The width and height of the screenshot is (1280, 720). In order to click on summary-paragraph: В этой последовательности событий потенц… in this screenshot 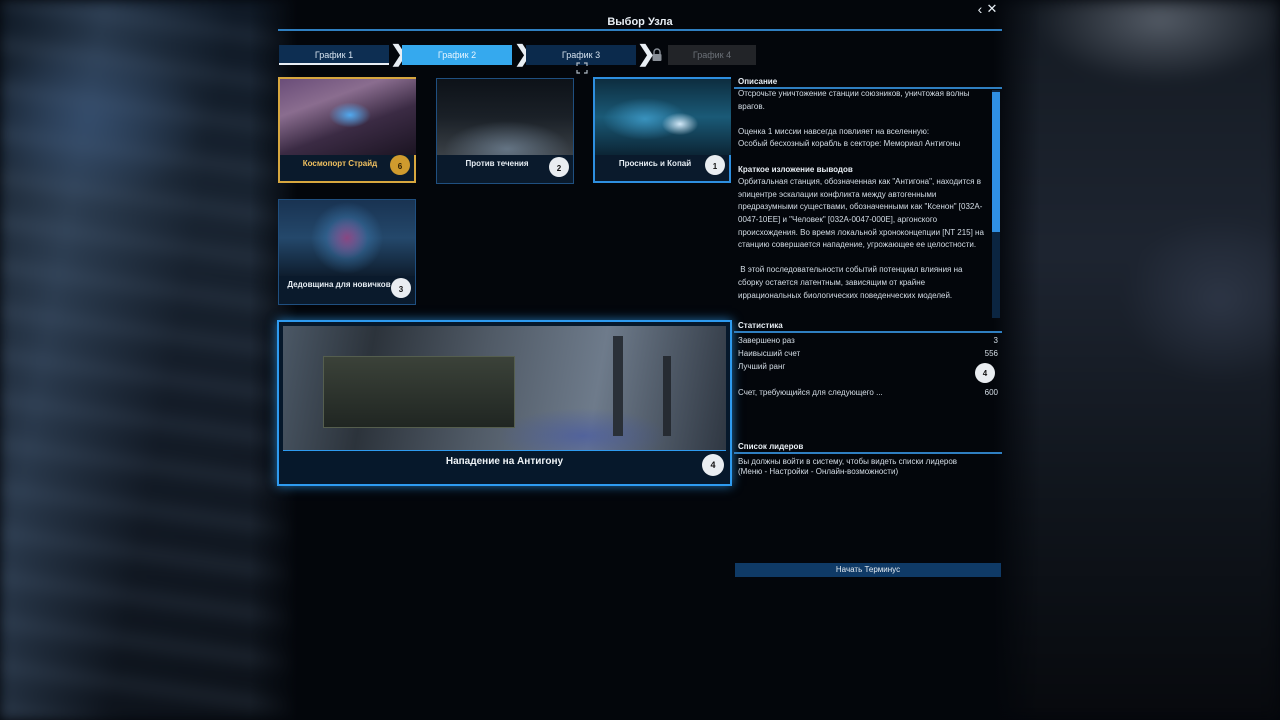, I will do `click(851, 282)`.